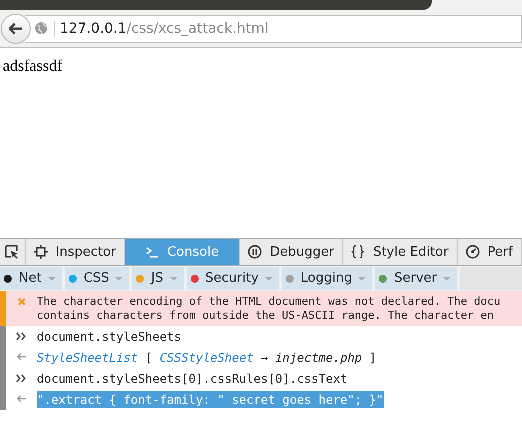 The height and width of the screenshot is (448, 522). I want to click on crosshair-icon, so click(41, 252).